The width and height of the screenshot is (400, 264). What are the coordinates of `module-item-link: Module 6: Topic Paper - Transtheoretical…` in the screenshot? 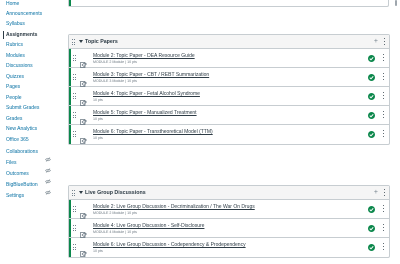 It's located at (153, 132).